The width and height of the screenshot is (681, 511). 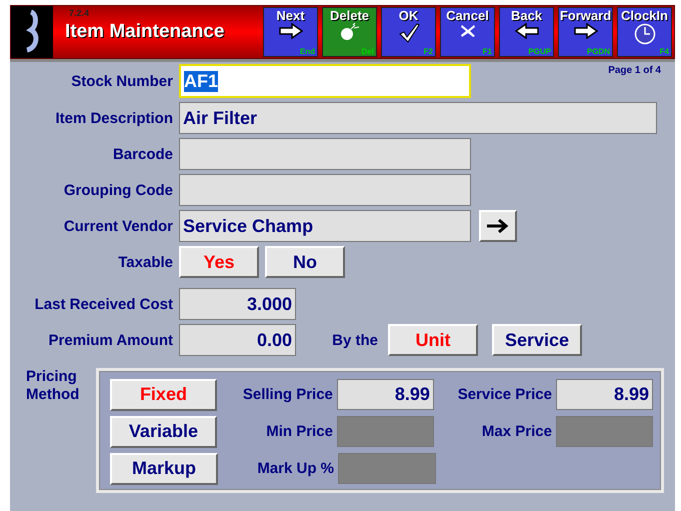 I want to click on logo-icon, so click(x=32, y=32).